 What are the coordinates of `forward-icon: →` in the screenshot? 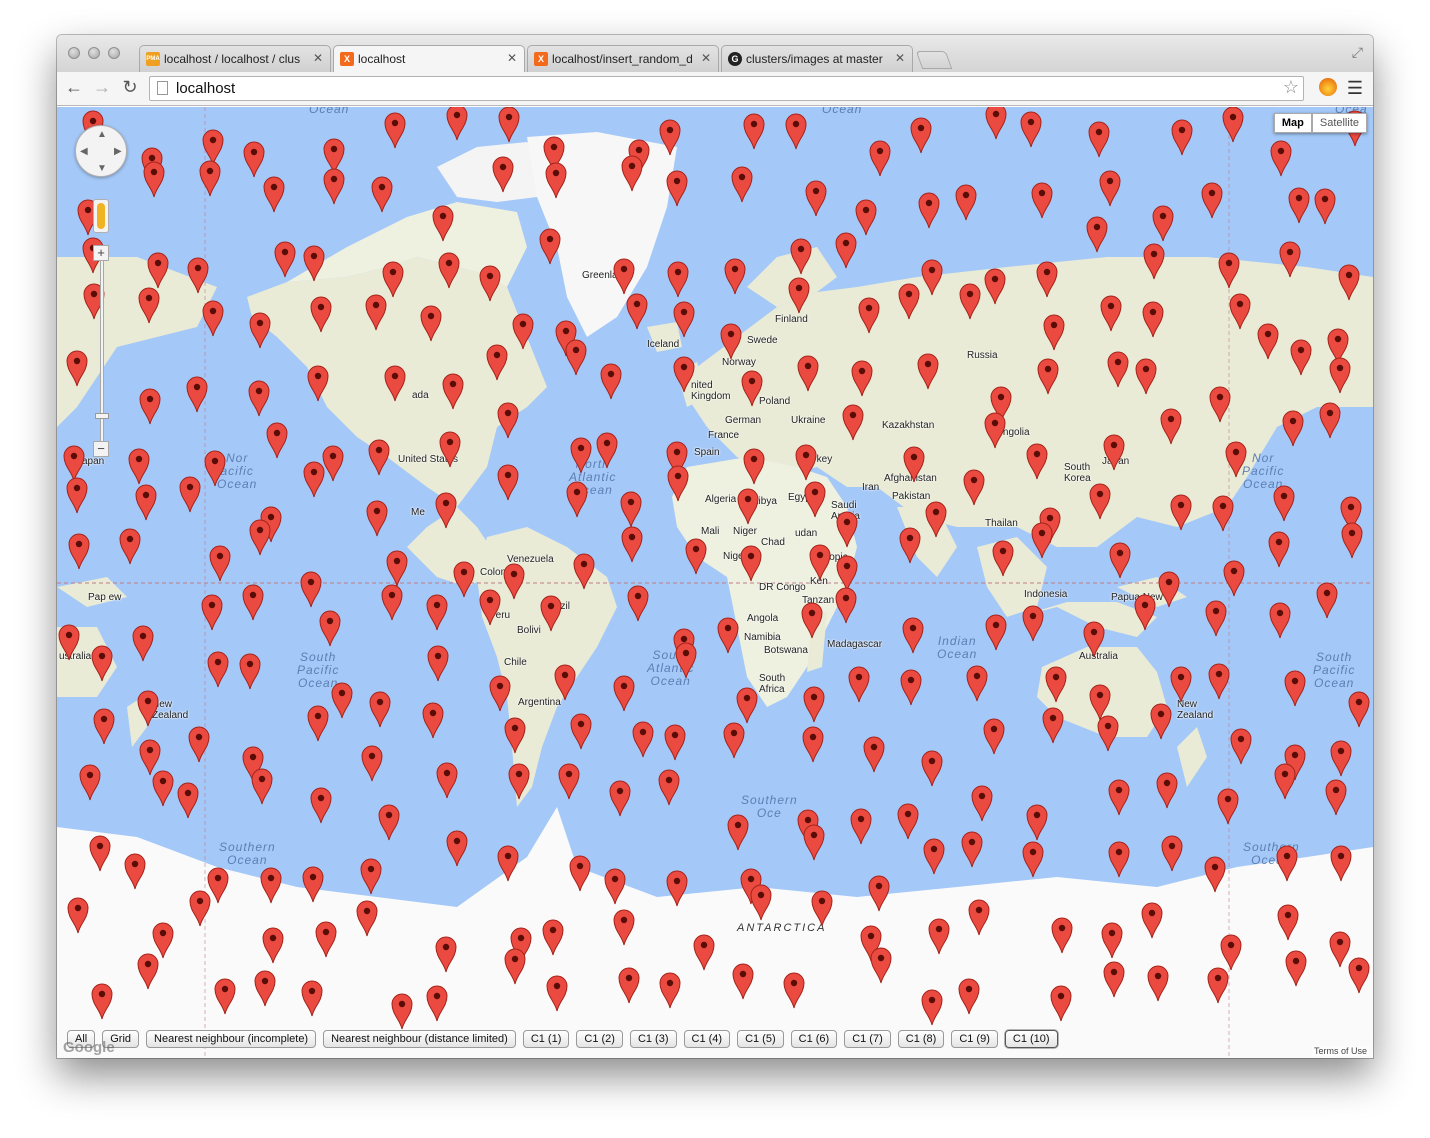 It's located at (102, 87).